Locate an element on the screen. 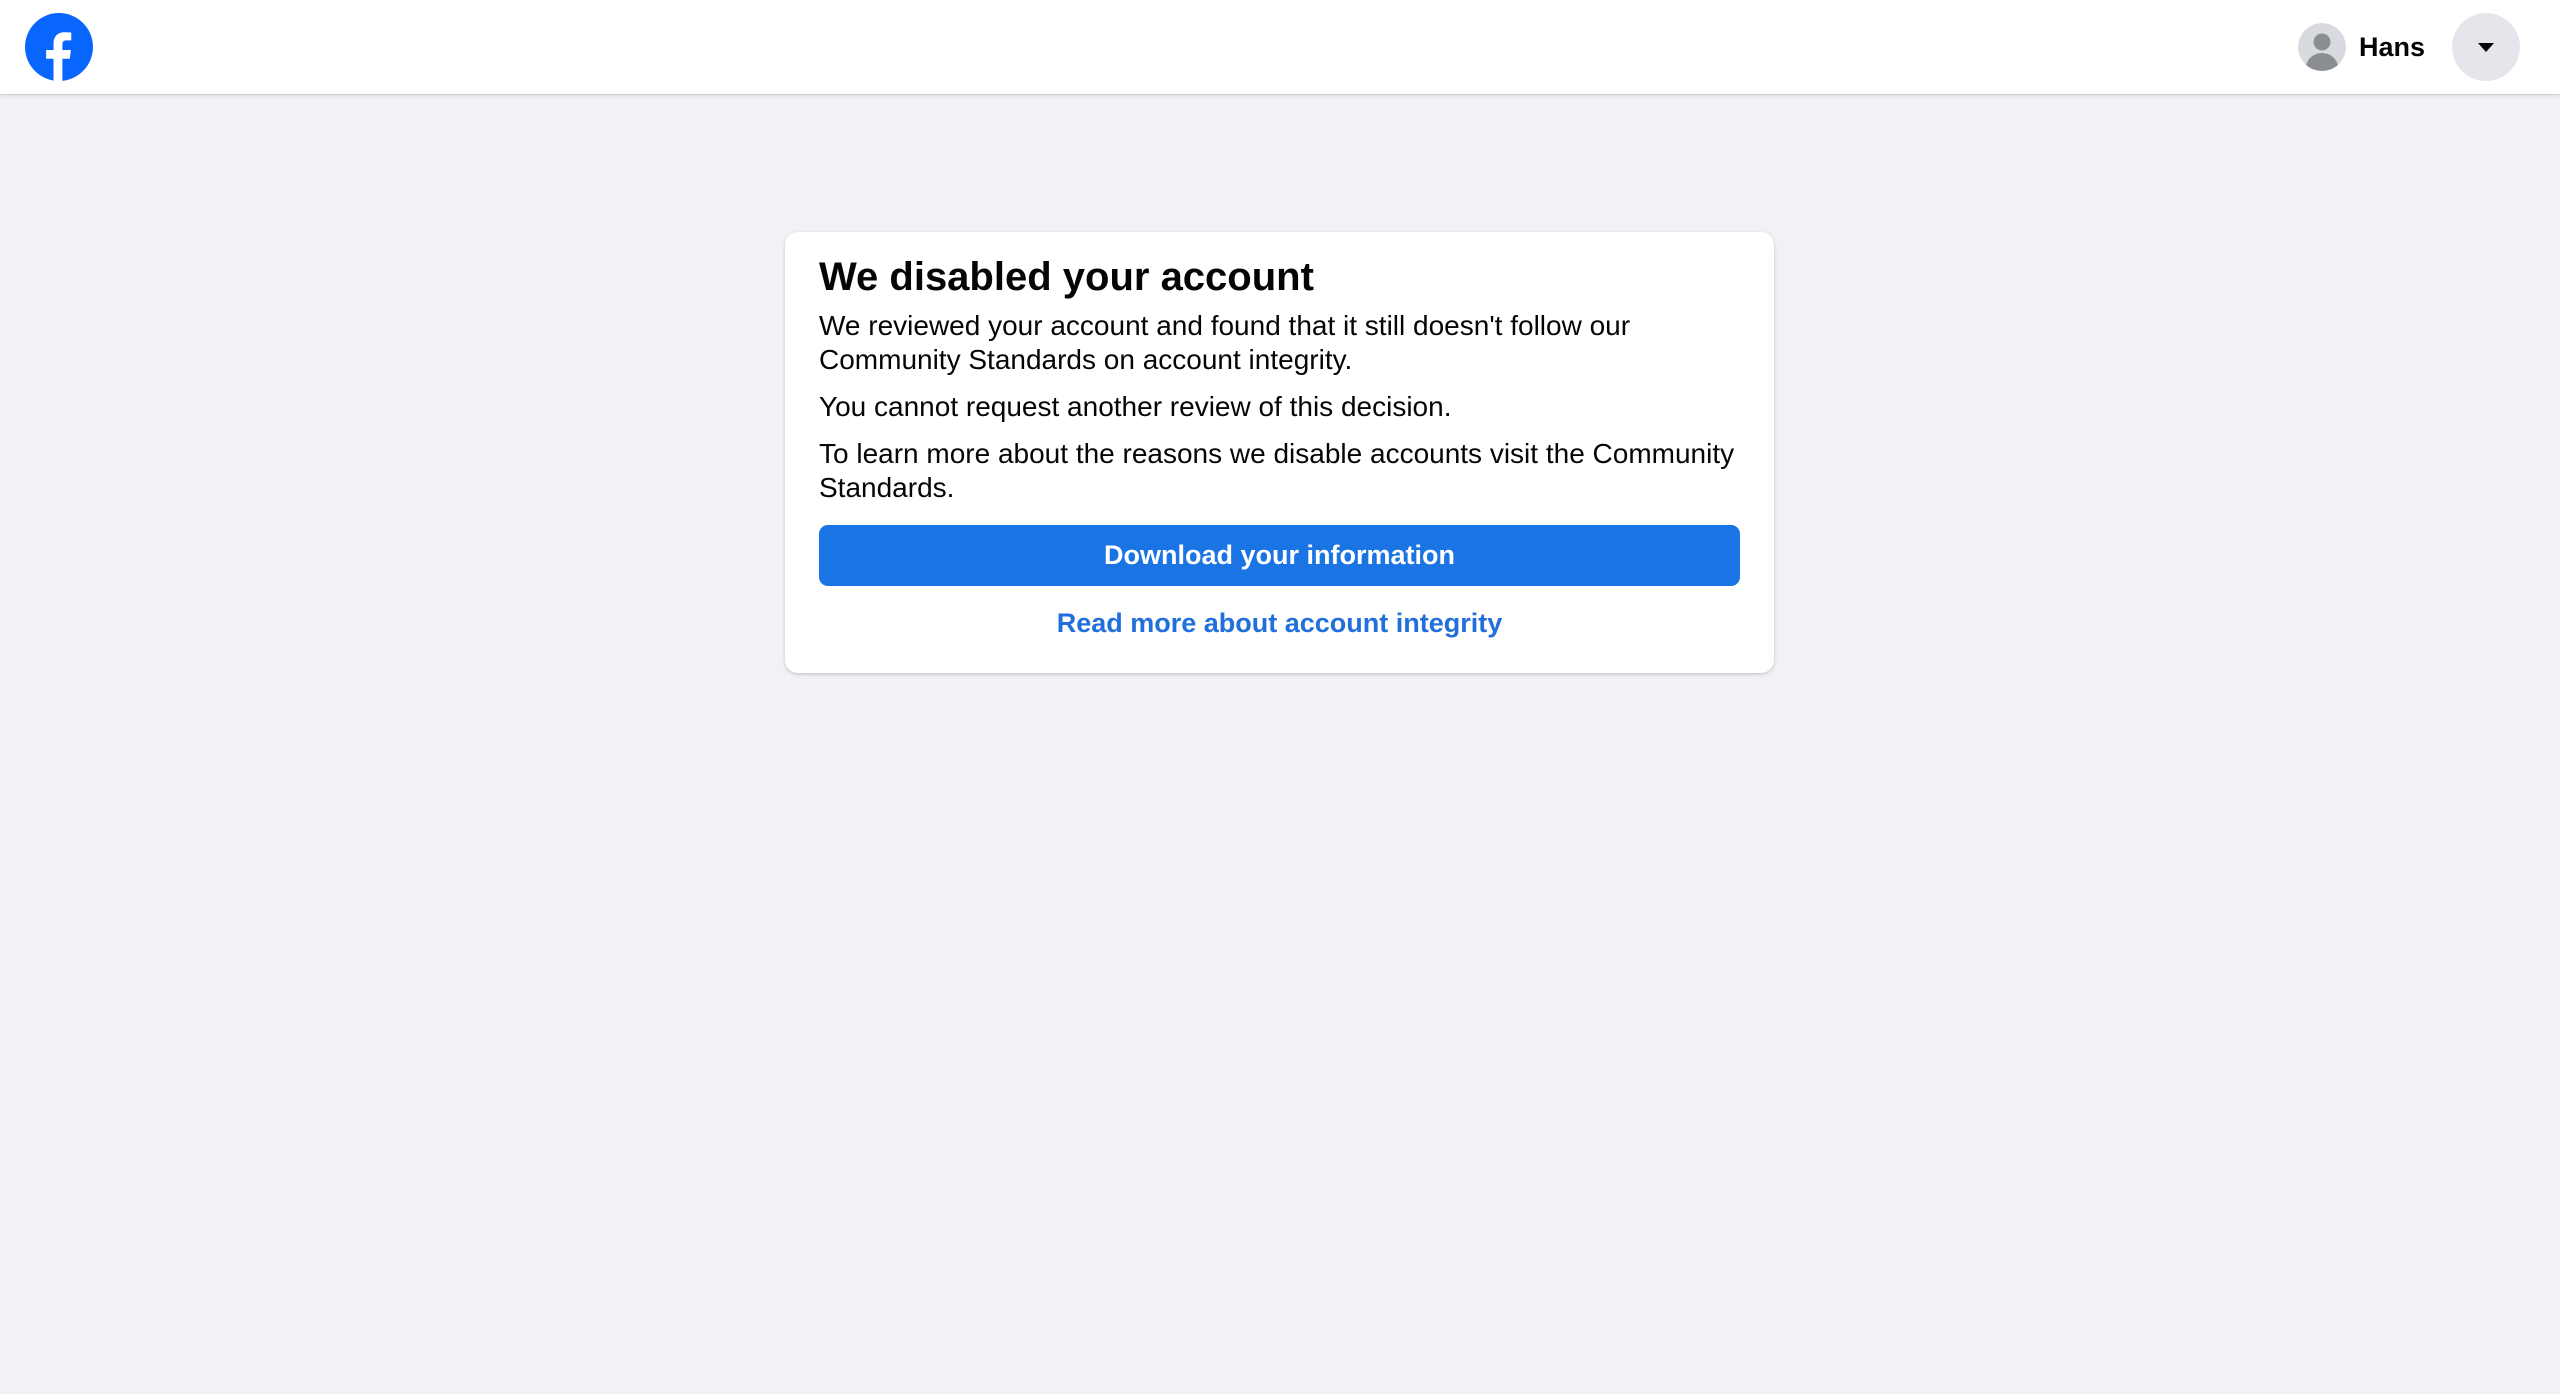 The image size is (2560, 1394). account-menu-button is located at coordinates (2486, 47).